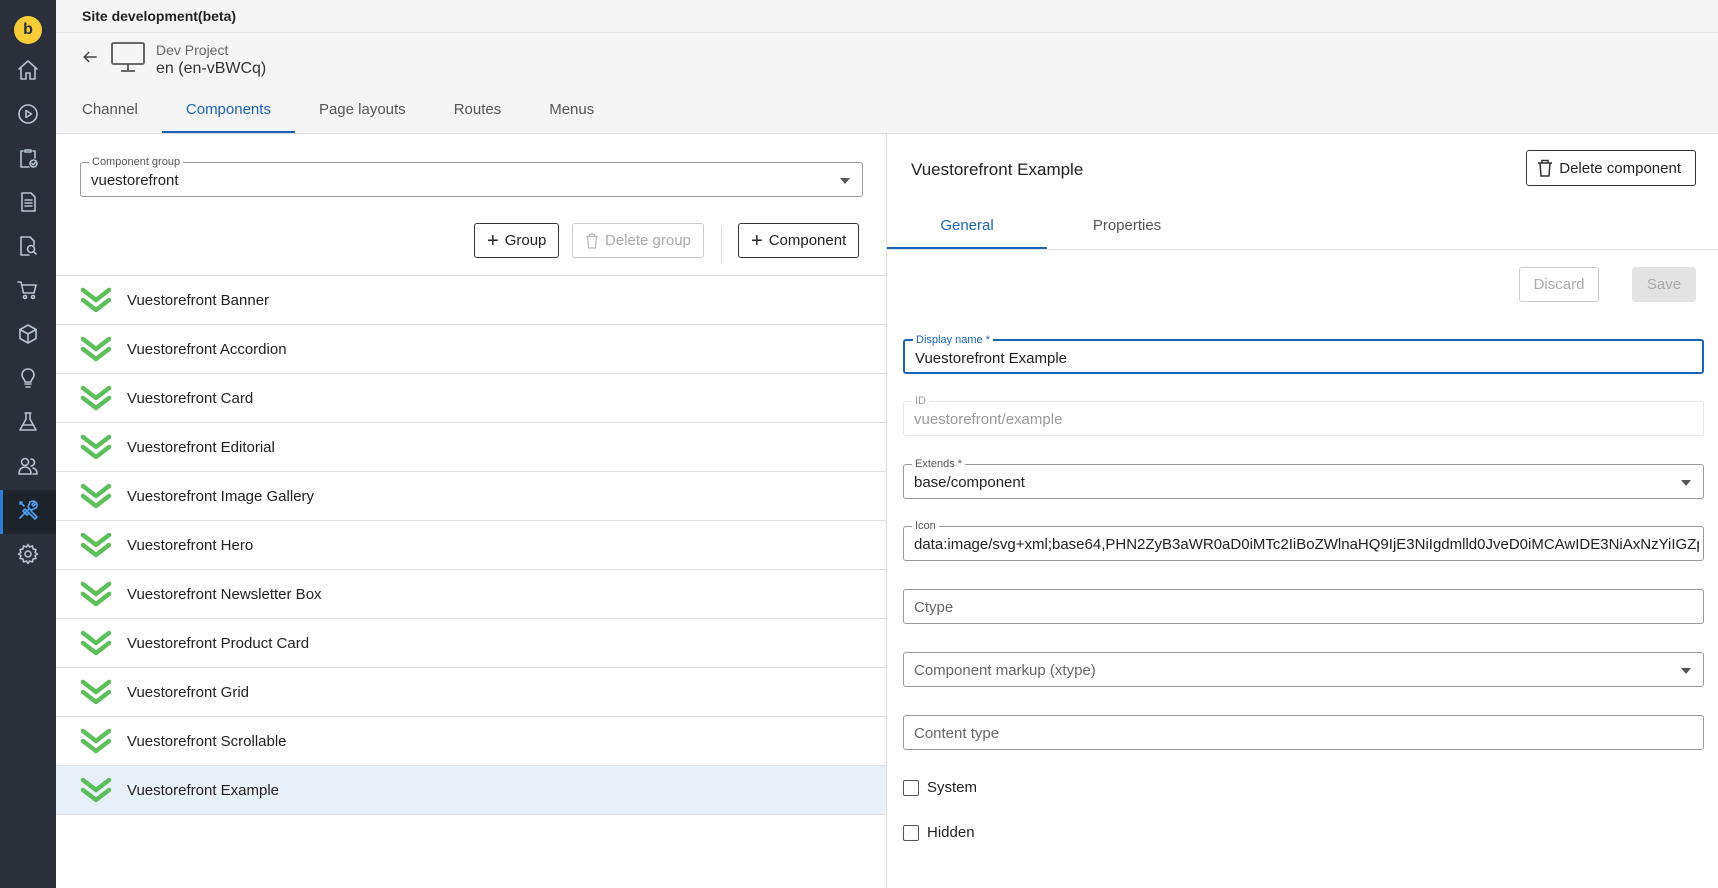 The image size is (1718, 888). I want to click on id-label: ID, so click(920, 401).